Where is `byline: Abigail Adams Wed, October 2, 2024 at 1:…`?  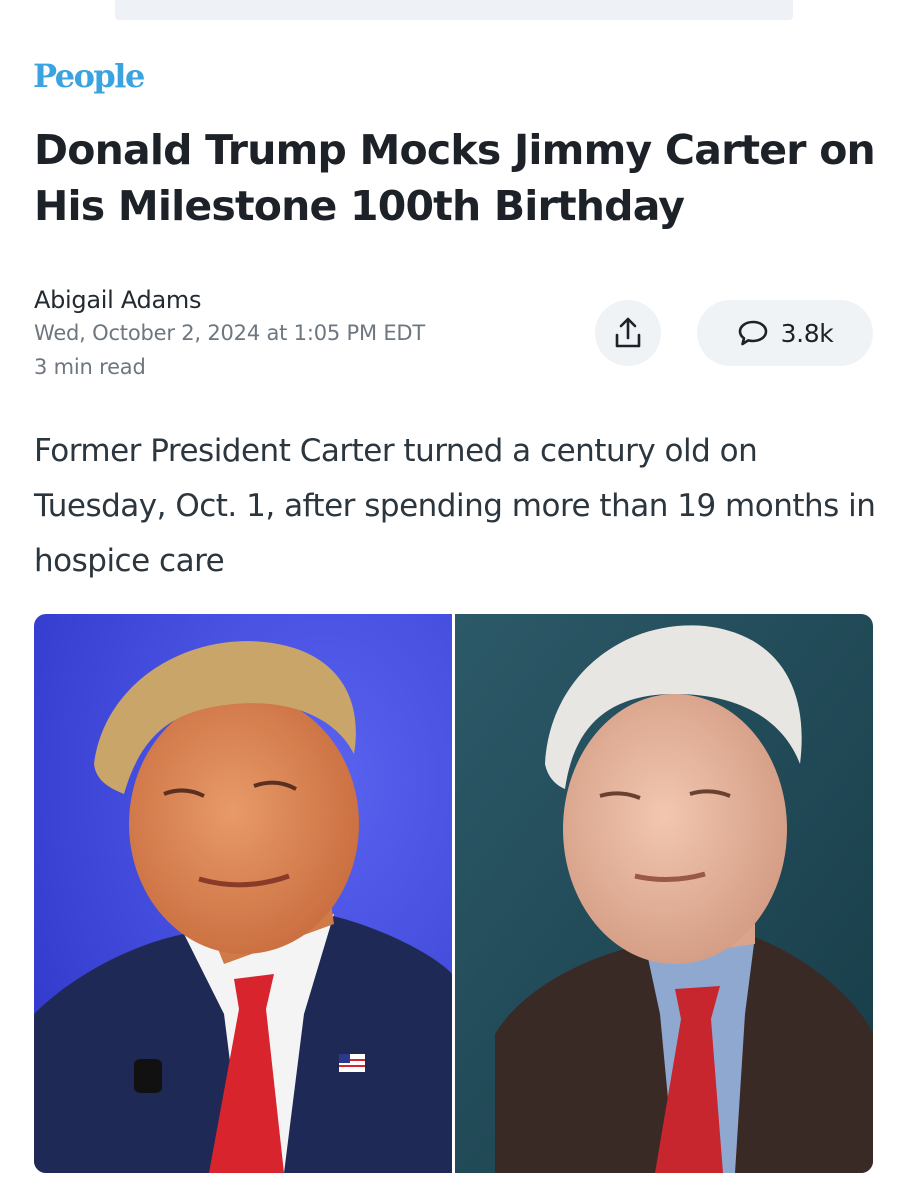
byline: Abigail Adams Wed, October 2, 2024 at 1:… is located at coordinates (304, 334).